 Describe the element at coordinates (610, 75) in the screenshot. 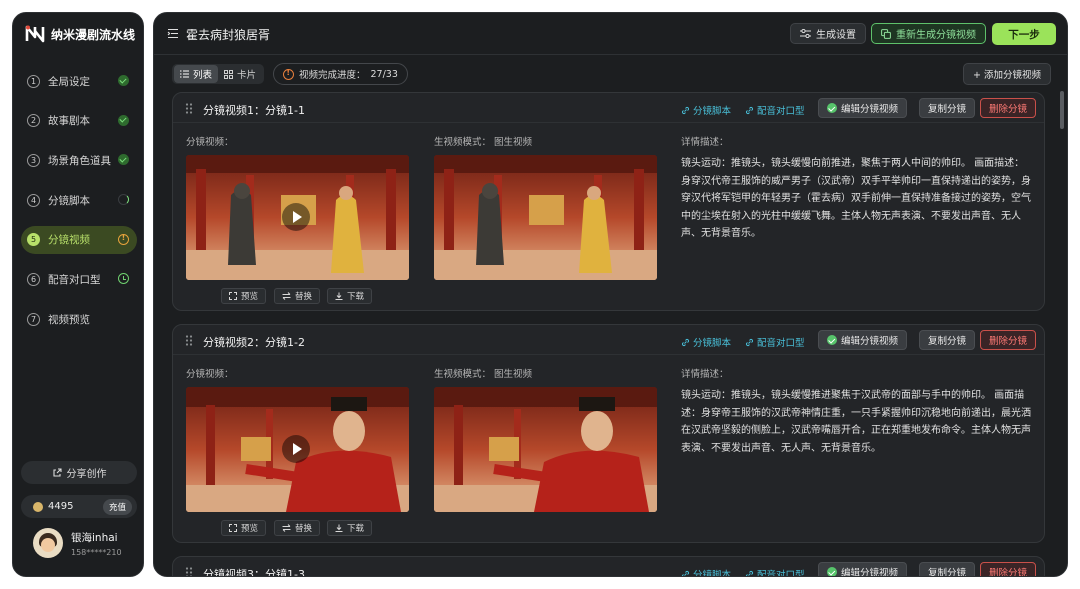

I see `view-toolbar: 列表 卡片 视频完成进度： 27/33 + 添加分镜视频` at that location.